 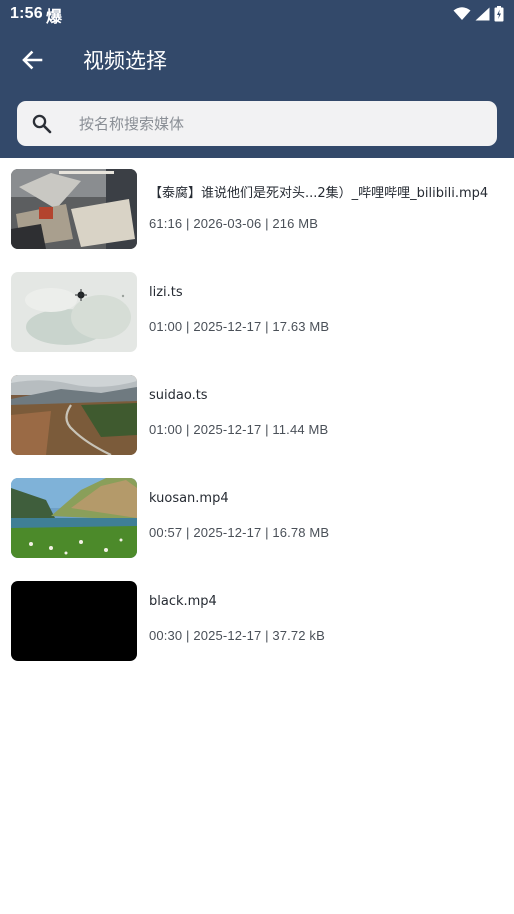 What do you see at coordinates (257, 14) in the screenshot?
I see `status-bar: 1:56 爆` at bounding box center [257, 14].